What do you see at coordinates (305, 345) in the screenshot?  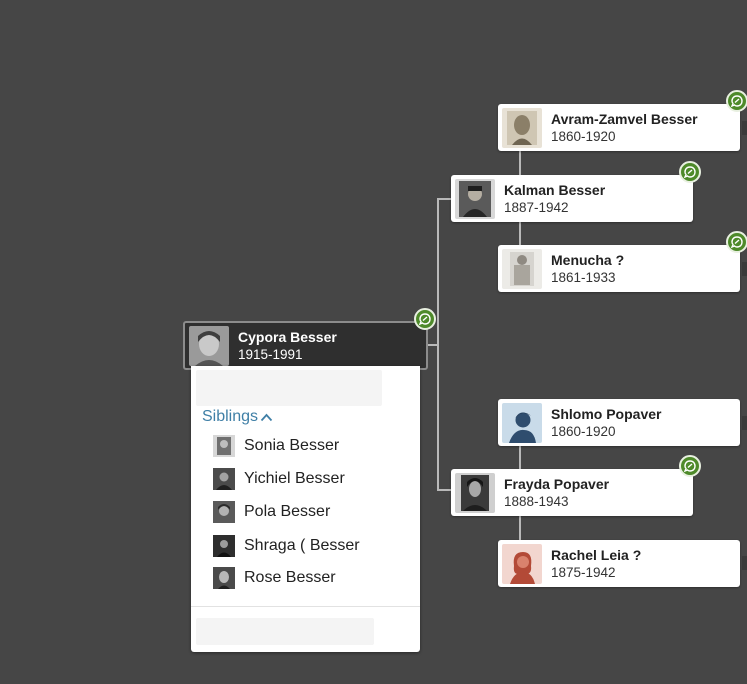 I see `person-card-focus: Cypora Besser 1915-1991` at bounding box center [305, 345].